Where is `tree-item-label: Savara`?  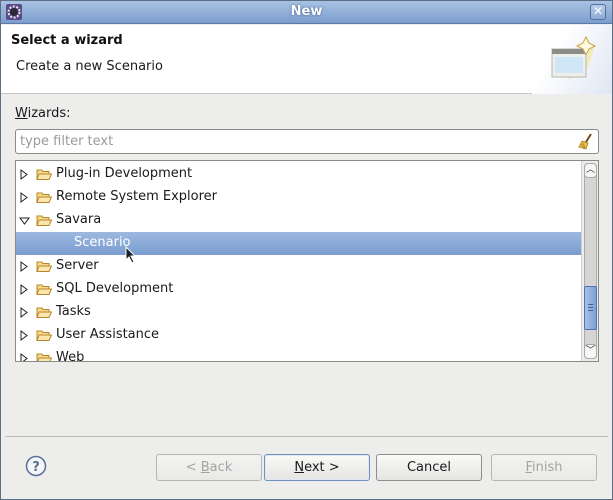 tree-item-label: Savara is located at coordinates (79, 219).